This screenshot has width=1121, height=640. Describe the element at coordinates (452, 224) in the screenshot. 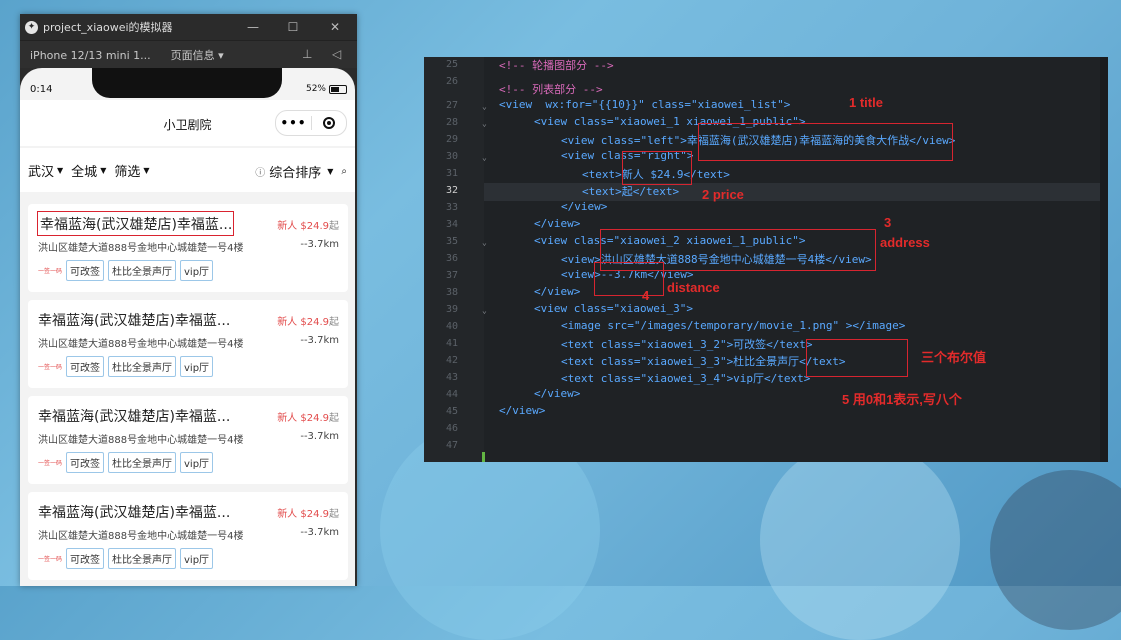

I see `line-number: 34` at that location.